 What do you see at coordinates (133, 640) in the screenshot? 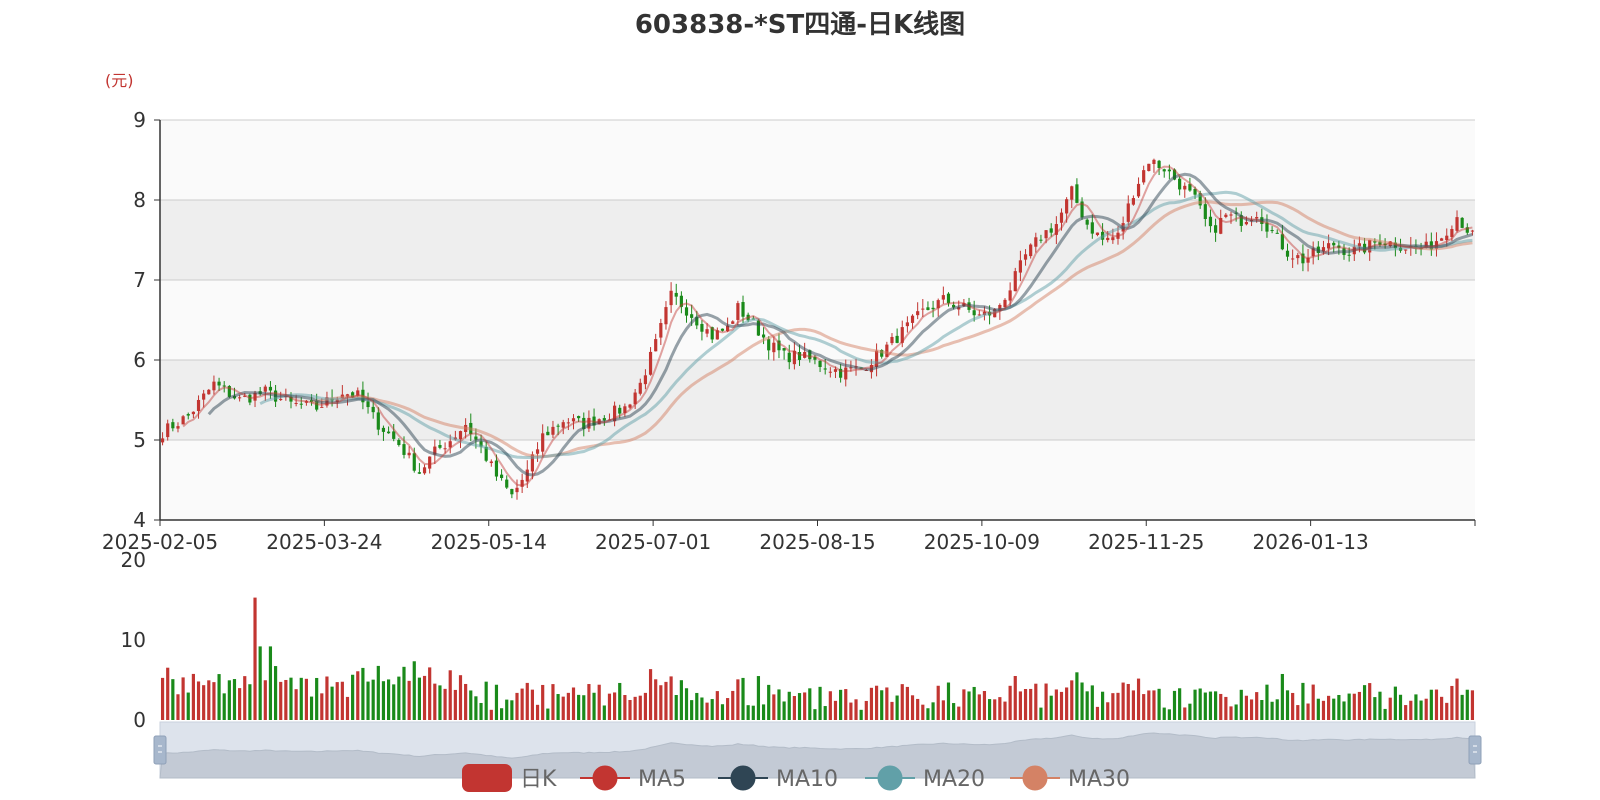
I see `volume-y-axis: 0 10 20` at bounding box center [133, 640].